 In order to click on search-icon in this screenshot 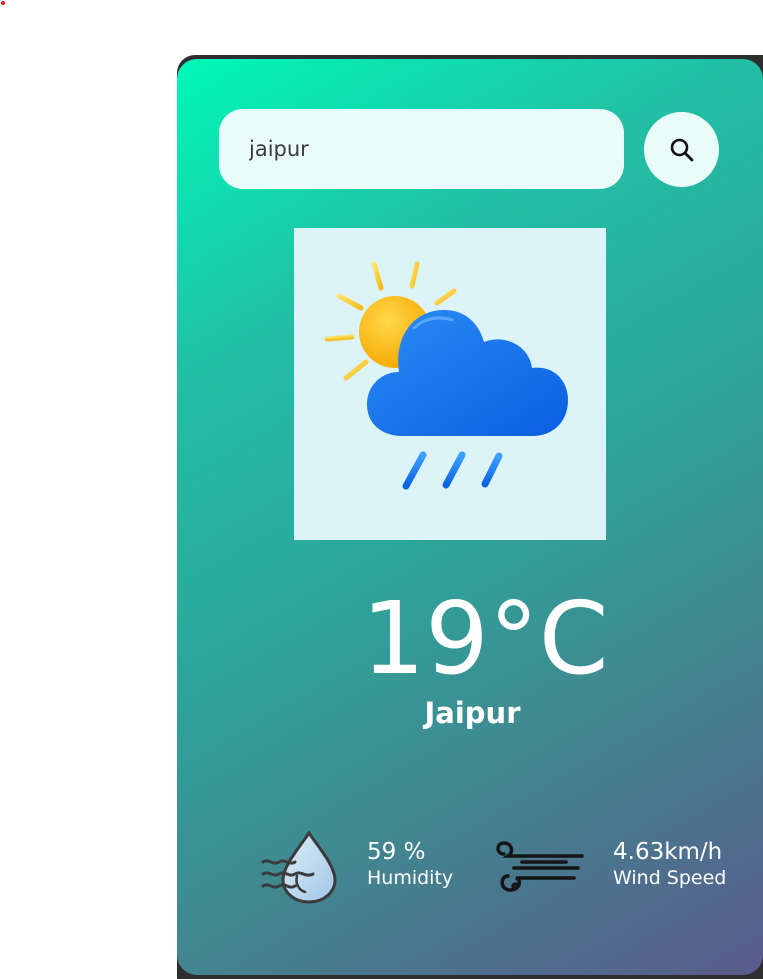, I will do `click(682, 150)`.